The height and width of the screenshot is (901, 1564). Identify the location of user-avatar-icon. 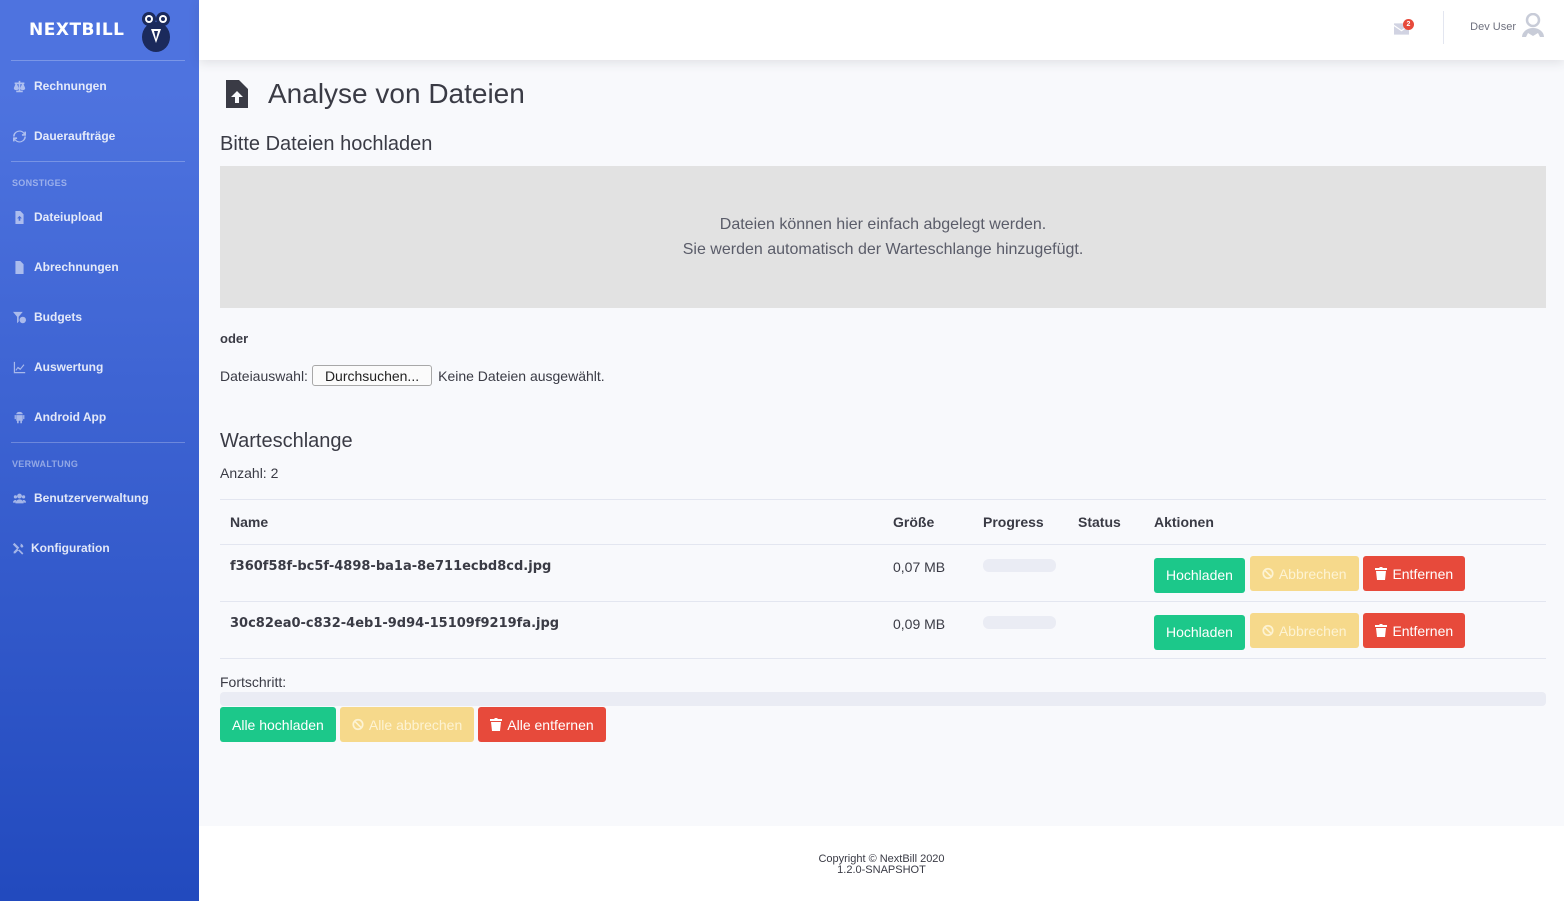
(1533, 24).